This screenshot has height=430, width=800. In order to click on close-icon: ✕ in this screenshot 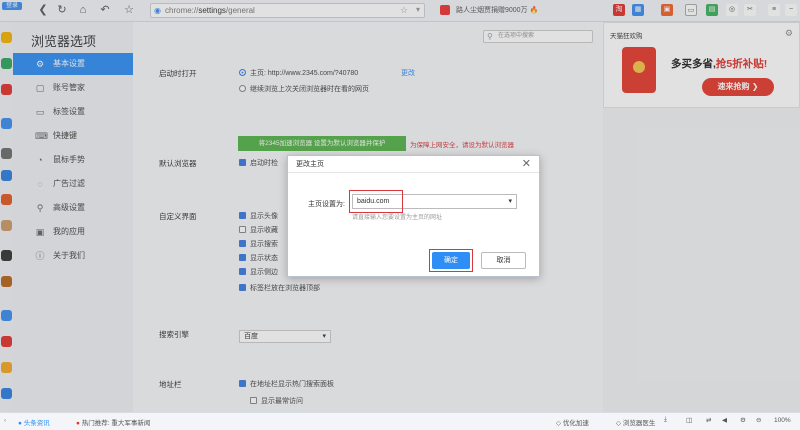, I will do `click(526, 164)`.